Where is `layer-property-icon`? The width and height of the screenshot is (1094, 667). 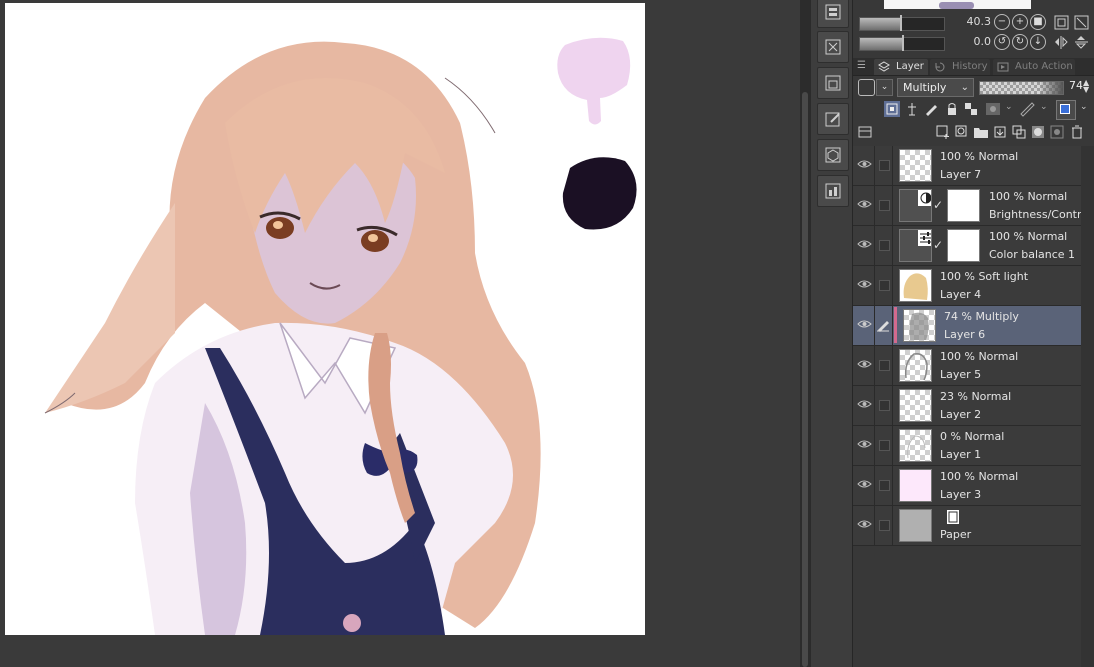
layer-property-icon is located at coordinates (833, 12).